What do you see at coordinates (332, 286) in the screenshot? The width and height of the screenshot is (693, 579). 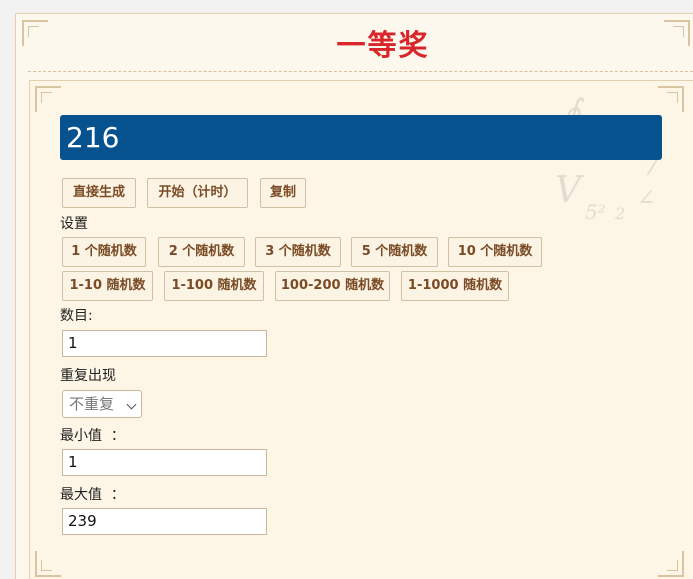 I see `preset-range-100-200-button: 100-200 随机数` at bounding box center [332, 286].